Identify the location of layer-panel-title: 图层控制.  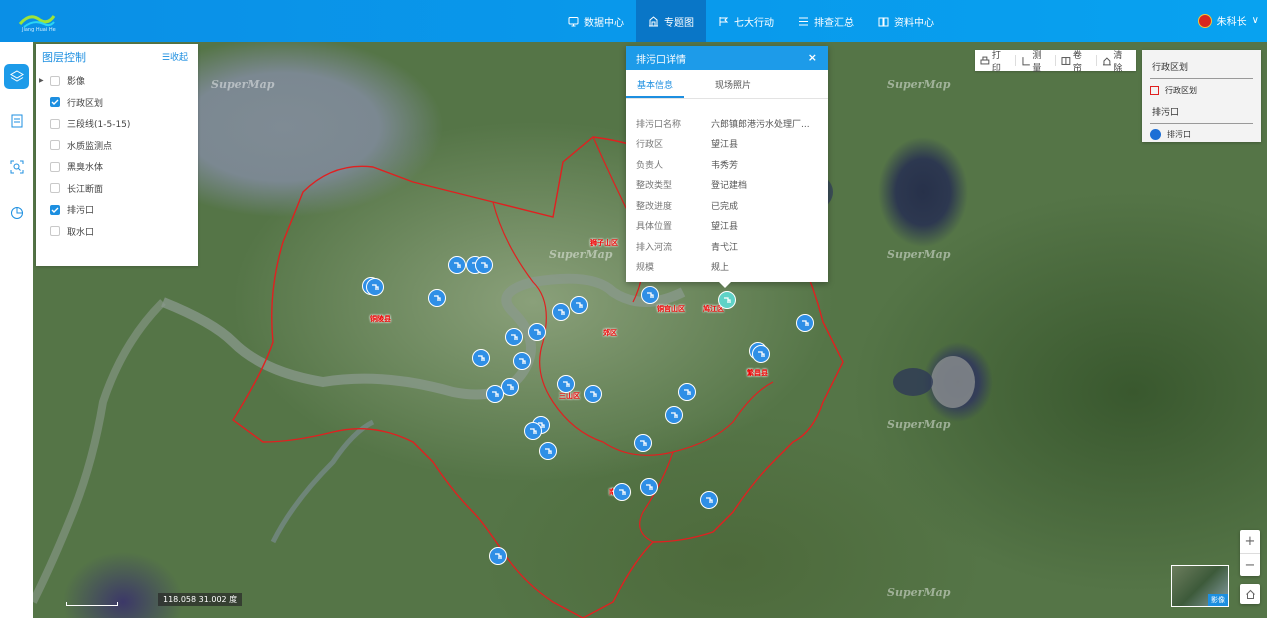
(64, 57).